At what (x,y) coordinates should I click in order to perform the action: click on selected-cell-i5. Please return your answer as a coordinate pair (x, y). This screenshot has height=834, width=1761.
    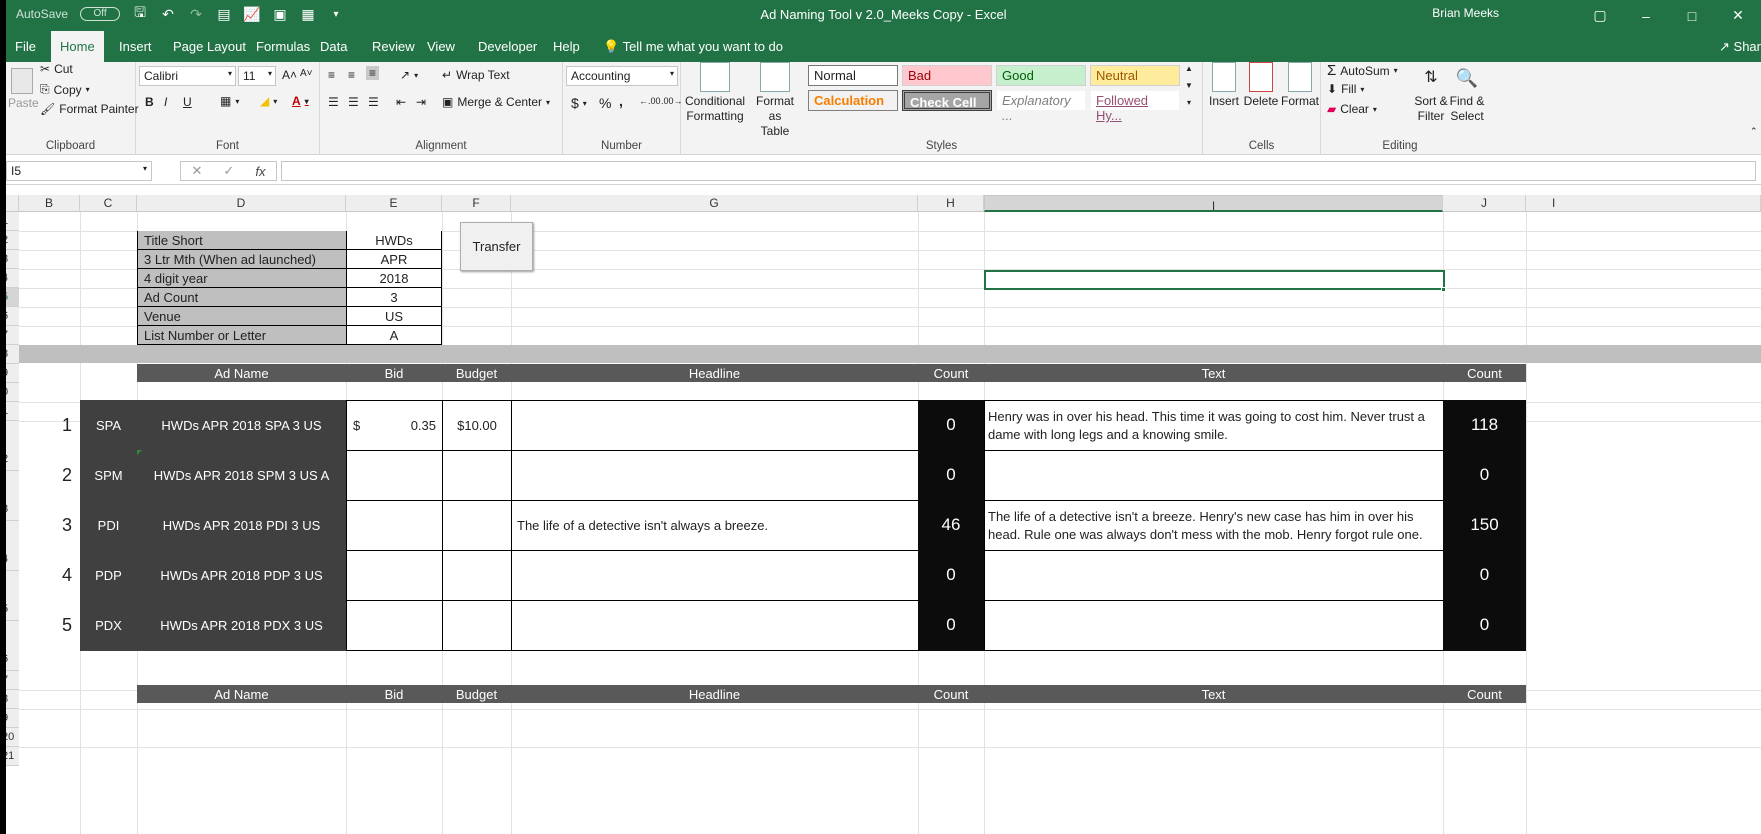
    Looking at the image, I should click on (1214, 280).